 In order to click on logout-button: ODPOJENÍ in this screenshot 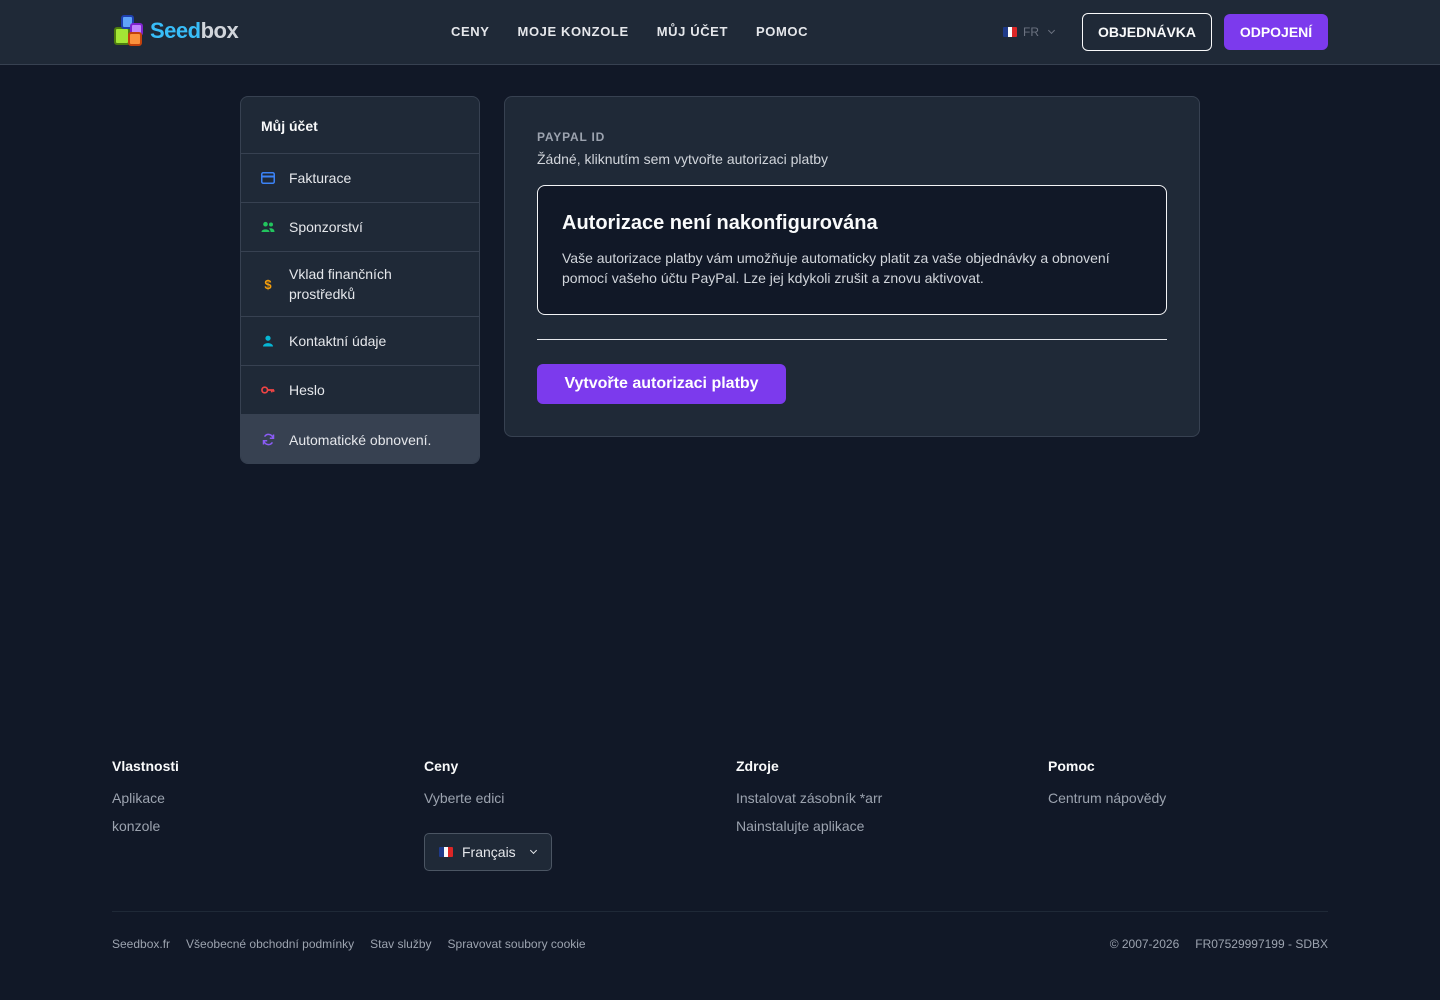, I will do `click(1276, 32)`.